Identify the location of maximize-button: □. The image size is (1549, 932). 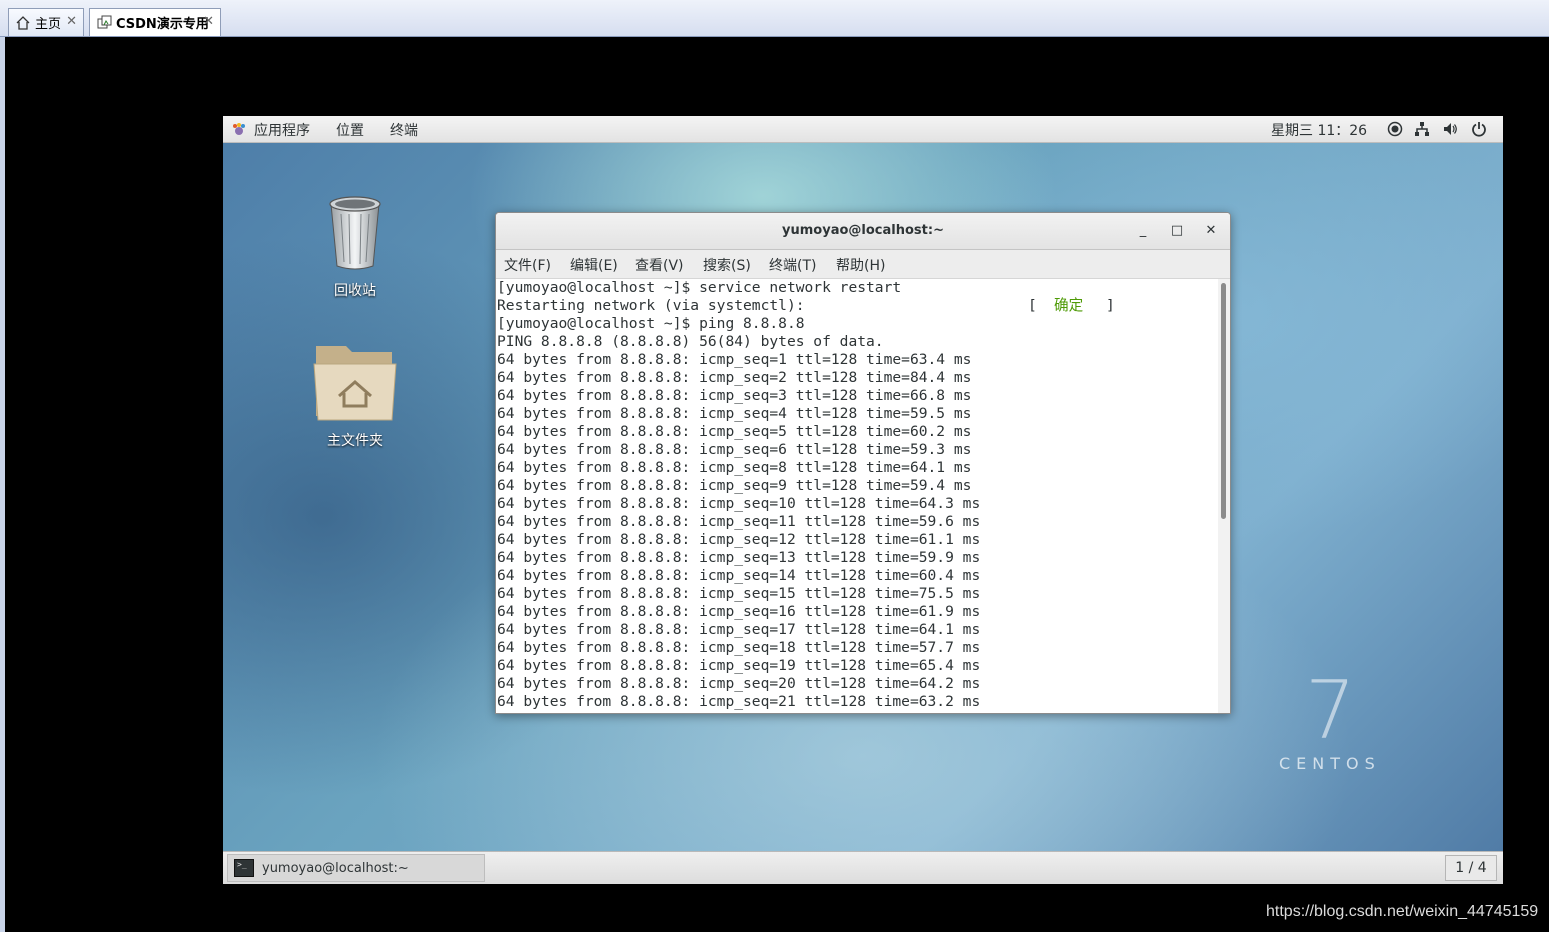
(1177, 231).